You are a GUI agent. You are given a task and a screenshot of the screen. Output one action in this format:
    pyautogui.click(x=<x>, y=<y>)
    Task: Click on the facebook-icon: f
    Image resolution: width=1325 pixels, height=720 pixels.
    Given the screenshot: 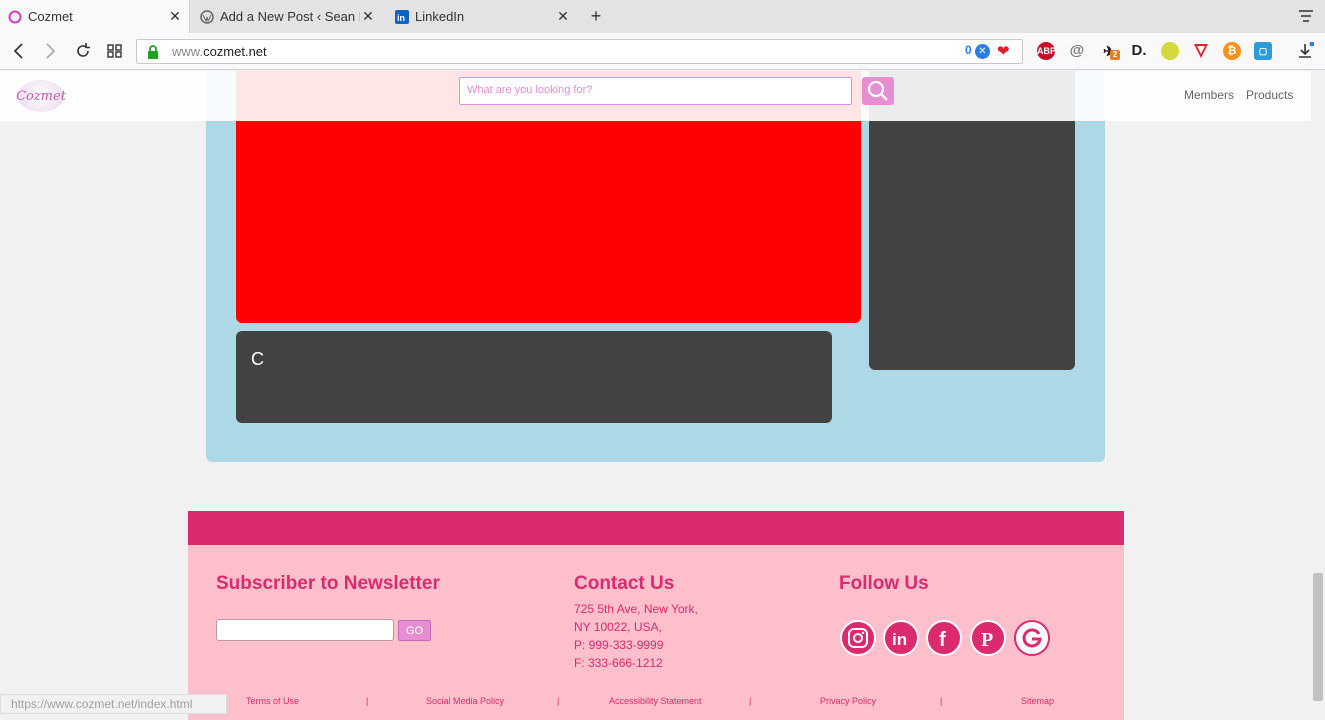 What is the action you would take?
    pyautogui.click(x=944, y=638)
    